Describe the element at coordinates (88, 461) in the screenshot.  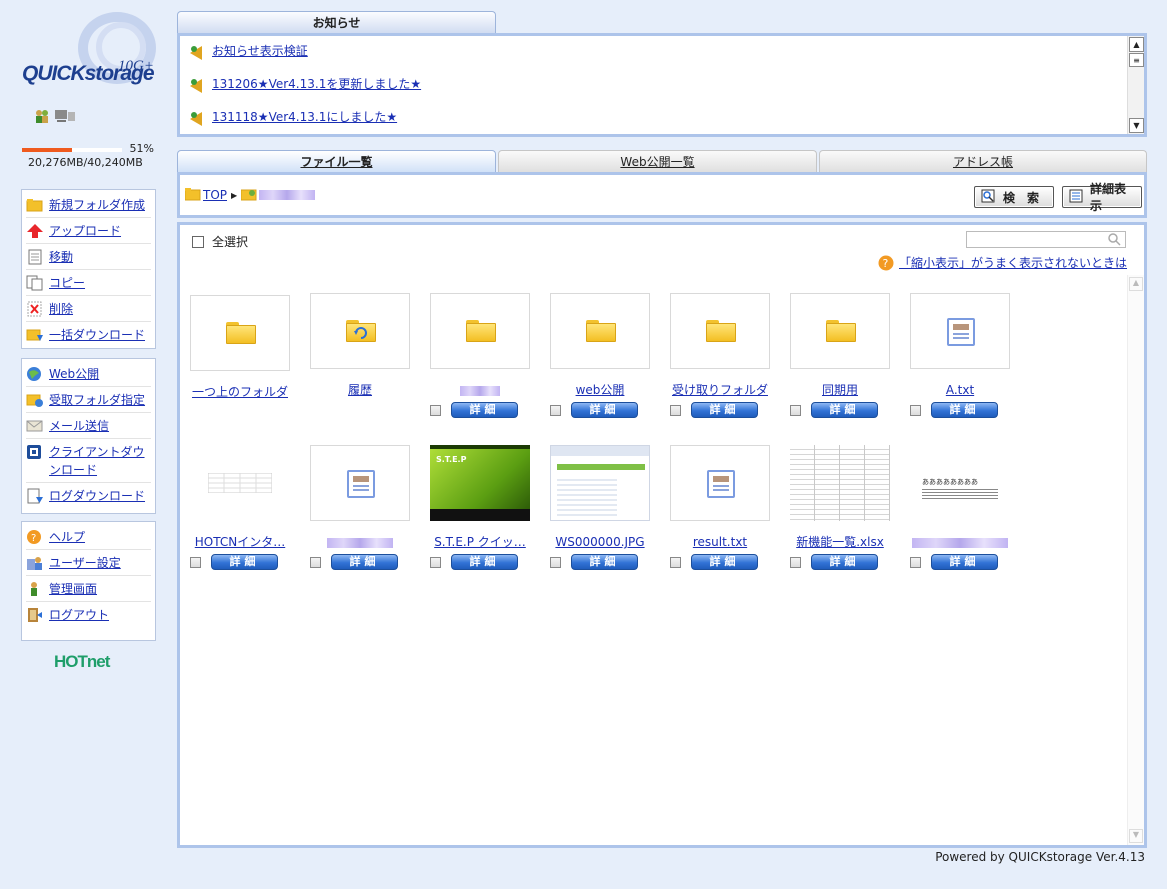
I see `menu-client-download: クライアントダウンロード` at that location.